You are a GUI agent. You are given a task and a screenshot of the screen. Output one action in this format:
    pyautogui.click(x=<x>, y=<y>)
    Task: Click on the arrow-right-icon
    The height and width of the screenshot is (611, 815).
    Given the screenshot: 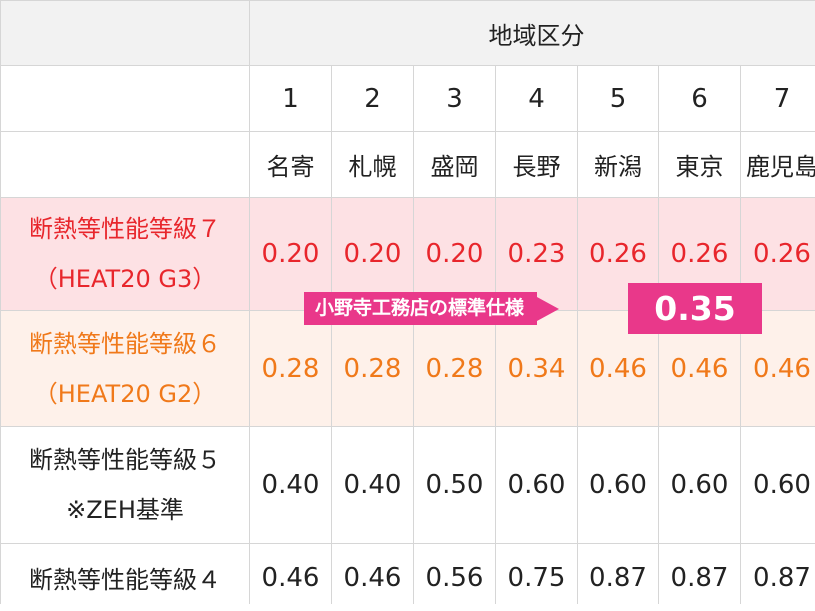 What is the action you would take?
    pyautogui.click(x=548, y=308)
    